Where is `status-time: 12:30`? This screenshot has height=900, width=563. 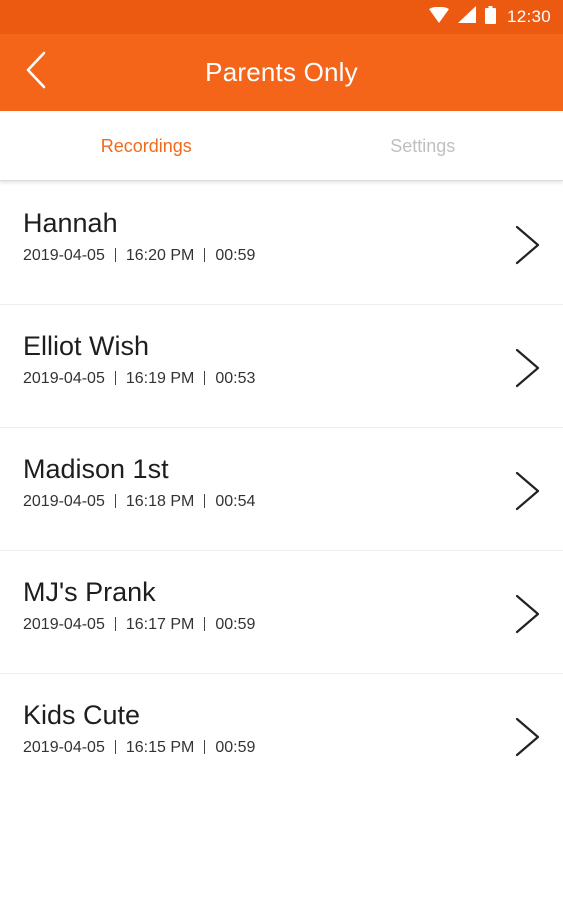
status-time: 12:30 is located at coordinates (528, 16).